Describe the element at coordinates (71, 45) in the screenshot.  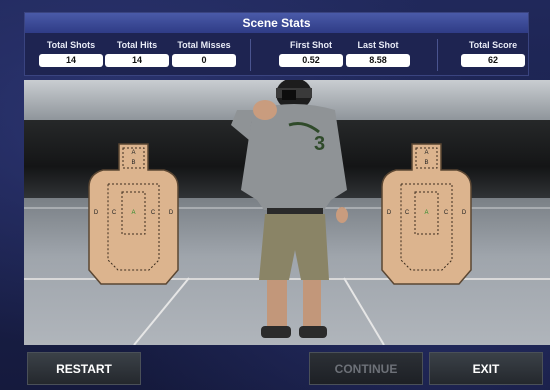
I see `stat-label: Total Shots` at that location.